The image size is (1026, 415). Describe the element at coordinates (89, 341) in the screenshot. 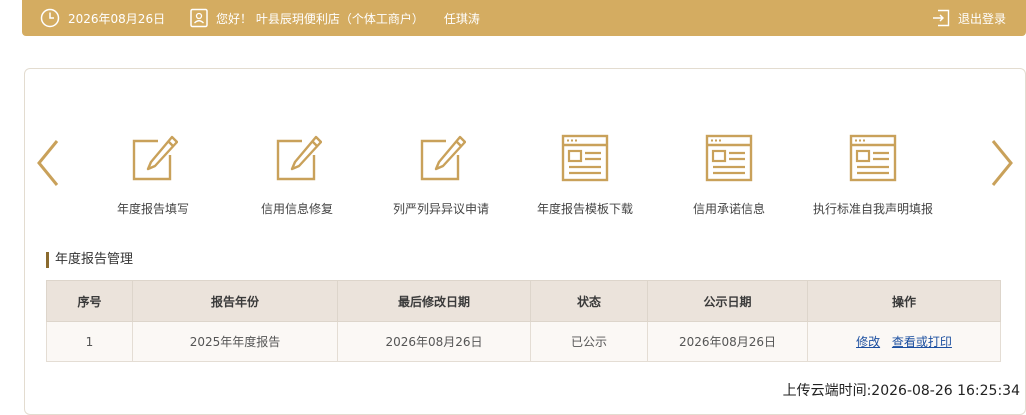

I see `cell-index: 1` at that location.